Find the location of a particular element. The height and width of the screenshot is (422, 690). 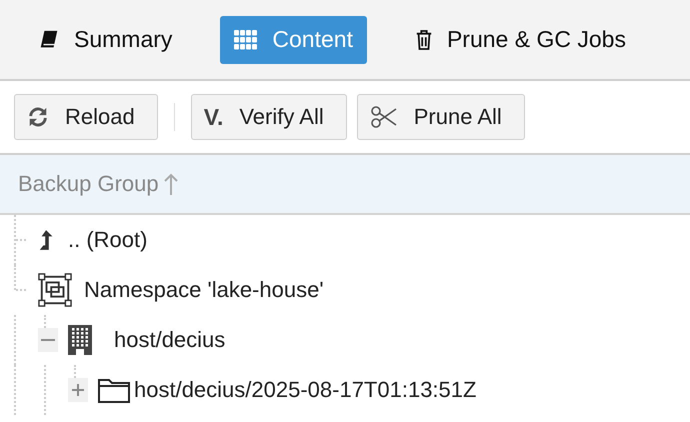

tree-item-label: host/decius is located at coordinates (170, 340).